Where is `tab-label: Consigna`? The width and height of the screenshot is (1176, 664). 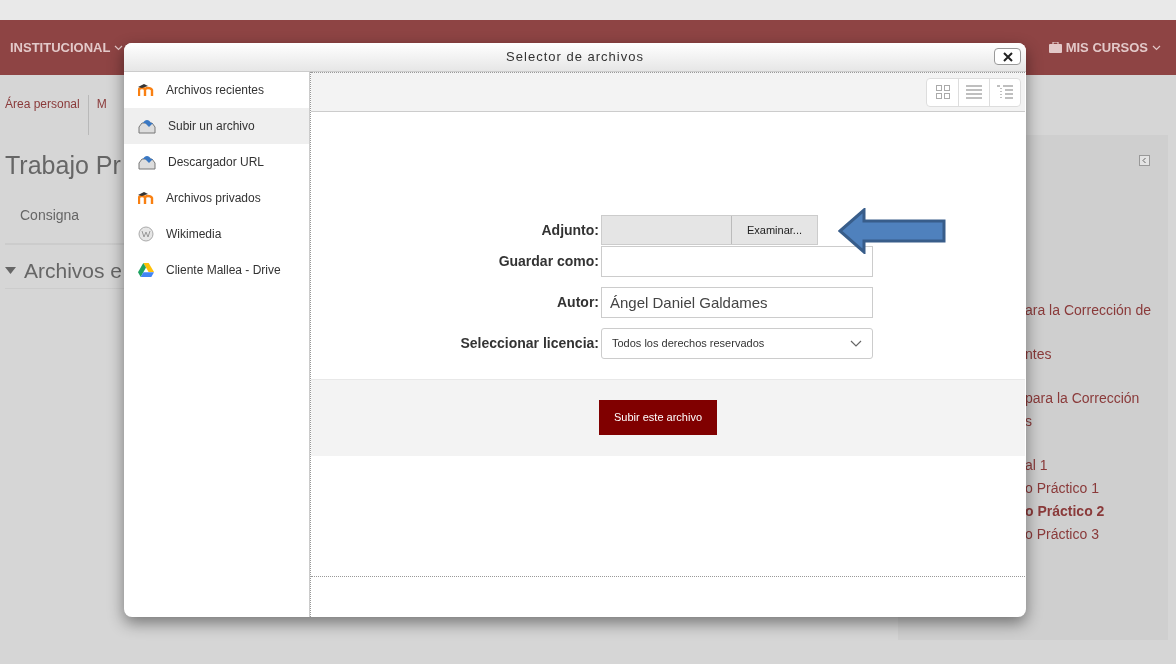 tab-label: Consigna is located at coordinates (50, 215).